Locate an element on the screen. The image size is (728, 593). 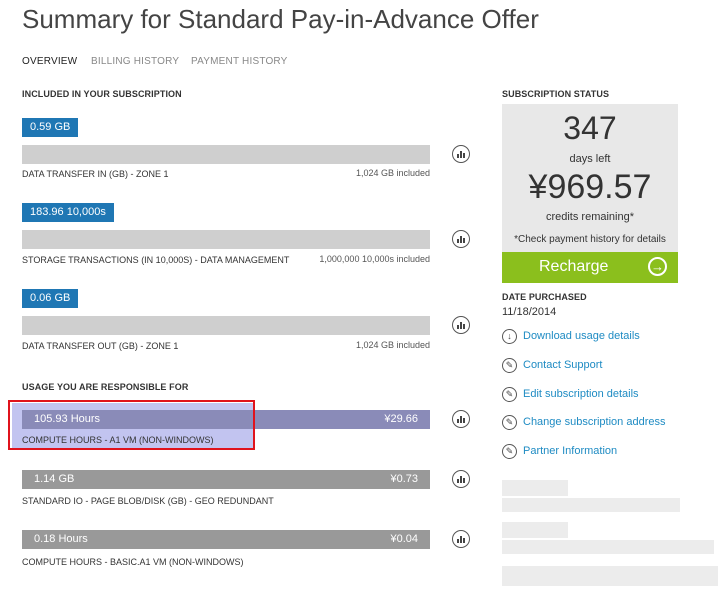
usage-cost: ¥0.04 is located at coordinates (404, 539).